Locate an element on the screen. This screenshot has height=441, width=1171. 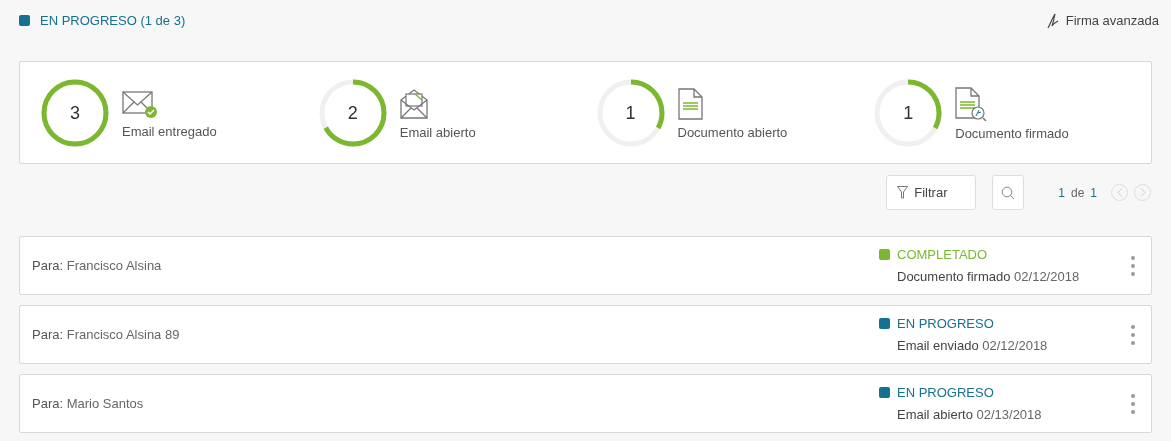
search-button is located at coordinates (1008, 192).